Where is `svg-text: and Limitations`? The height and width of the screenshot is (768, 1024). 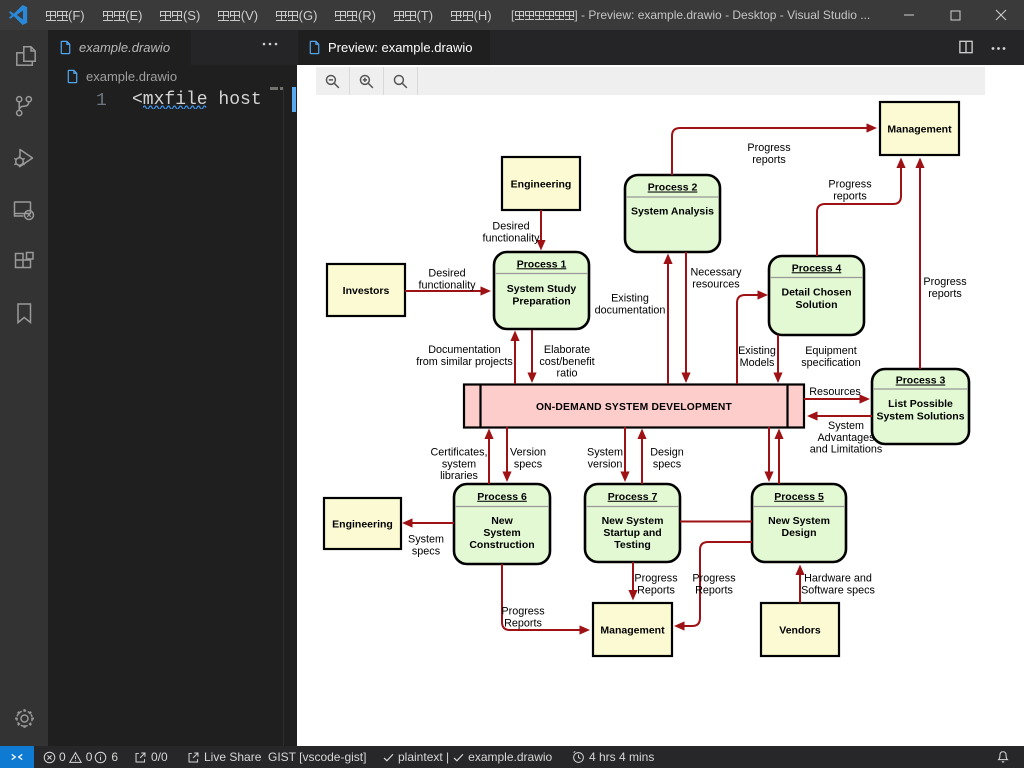
svg-text: and Limitations is located at coordinates (846, 450).